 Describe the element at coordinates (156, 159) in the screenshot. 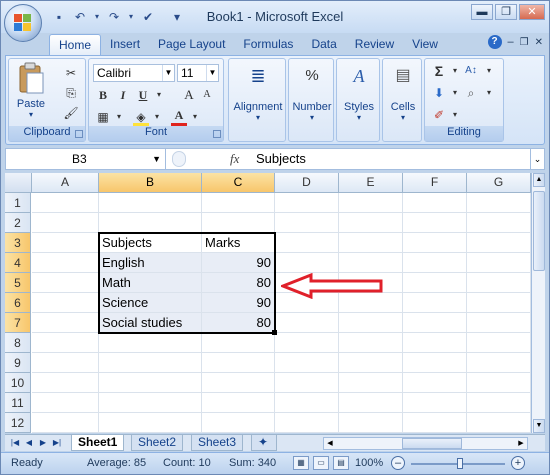

I see `name-box-dropdown-icon: ▼` at that location.